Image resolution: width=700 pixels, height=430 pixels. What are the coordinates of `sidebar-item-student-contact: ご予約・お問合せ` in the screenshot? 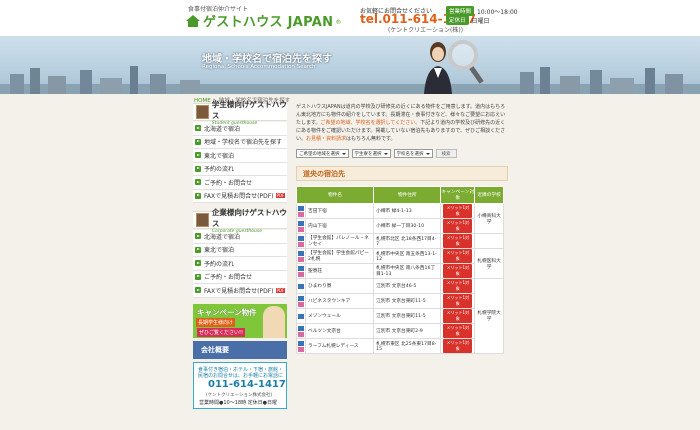 It's located at (240, 183).